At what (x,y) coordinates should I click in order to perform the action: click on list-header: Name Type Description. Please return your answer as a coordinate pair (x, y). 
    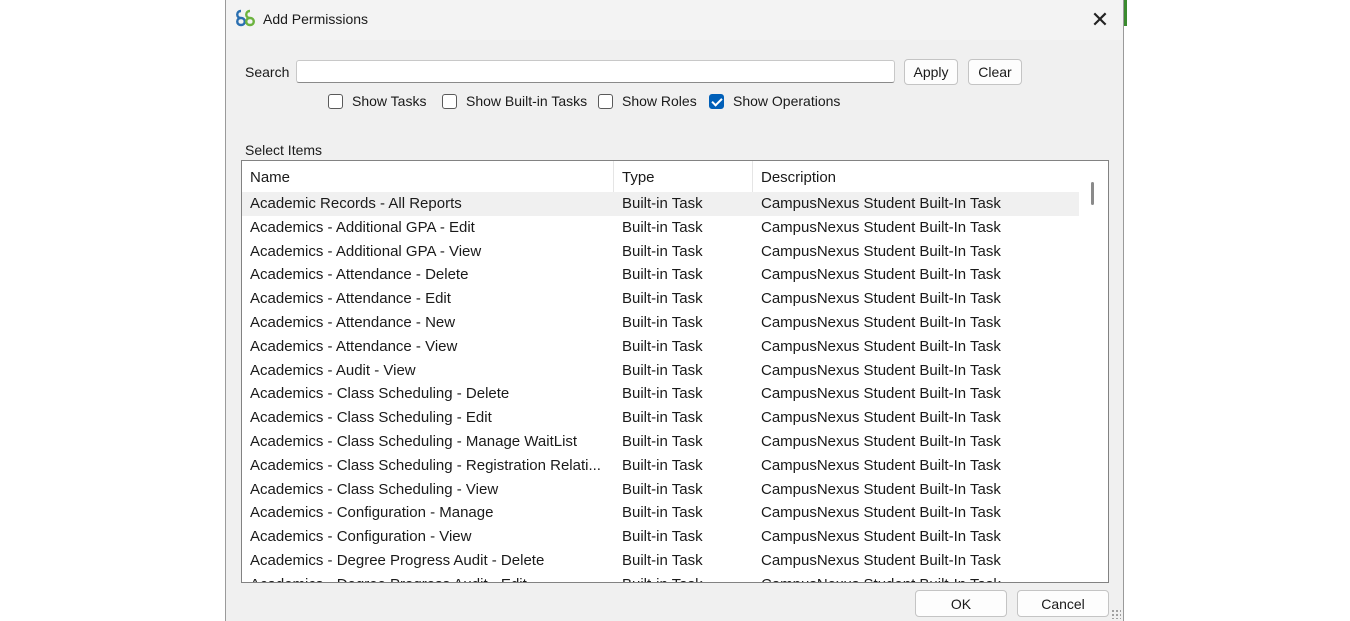
    Looking at the image, I should click on (661, 177).